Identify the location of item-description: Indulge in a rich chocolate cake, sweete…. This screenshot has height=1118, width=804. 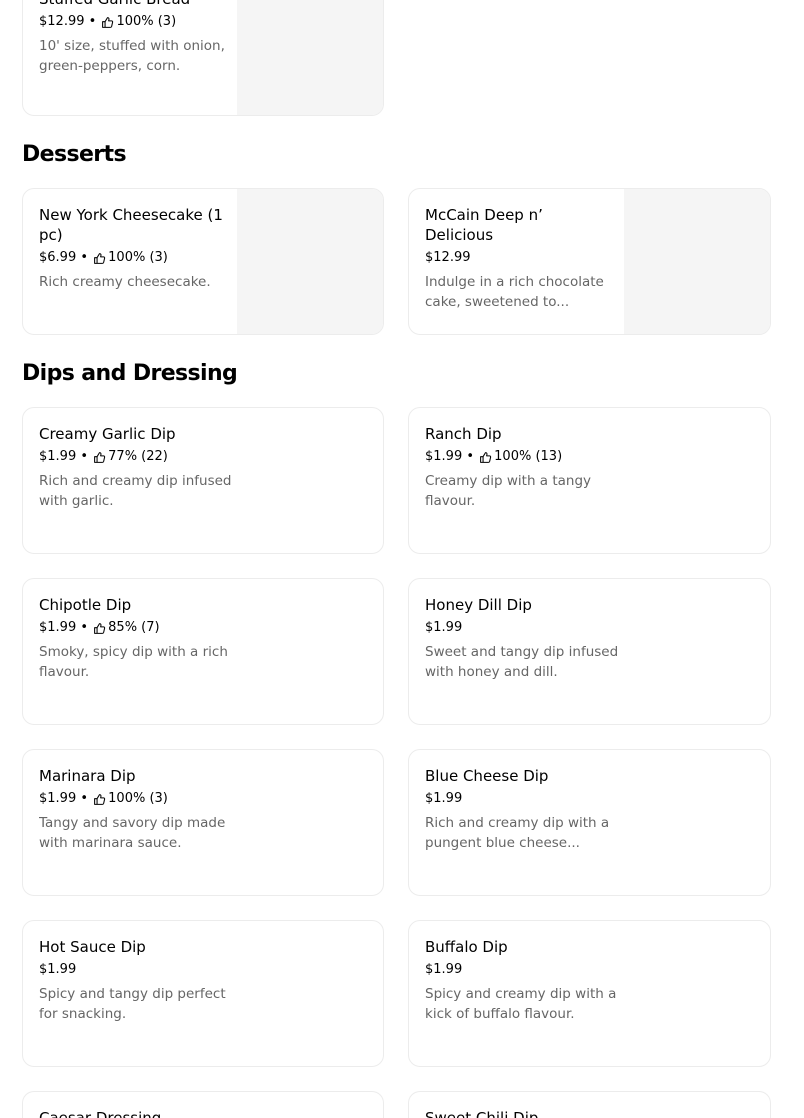
(514, 292).